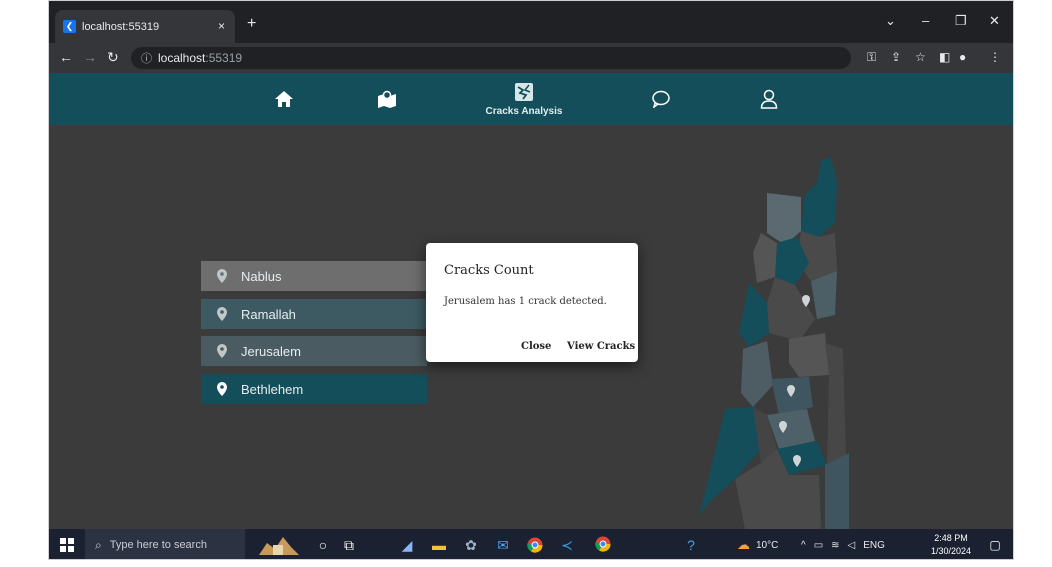 This screenshot has width=1052, height=567. I want to click on system-tray: ^ ▭ ≋ ◁ ENG, so click(843, 544).